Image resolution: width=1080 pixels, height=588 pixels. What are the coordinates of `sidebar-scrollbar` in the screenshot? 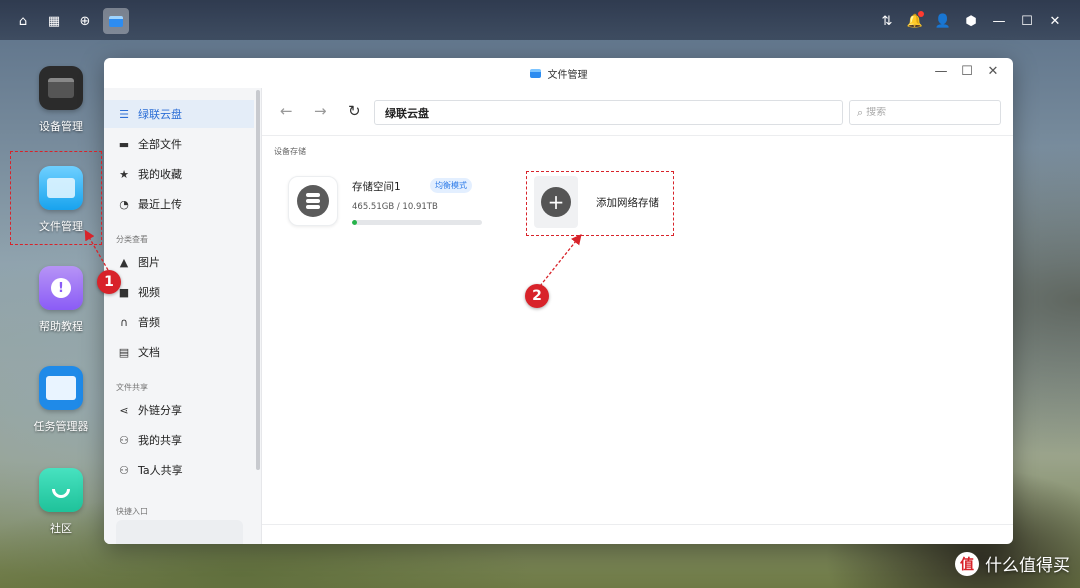 It's located at (258, 280).